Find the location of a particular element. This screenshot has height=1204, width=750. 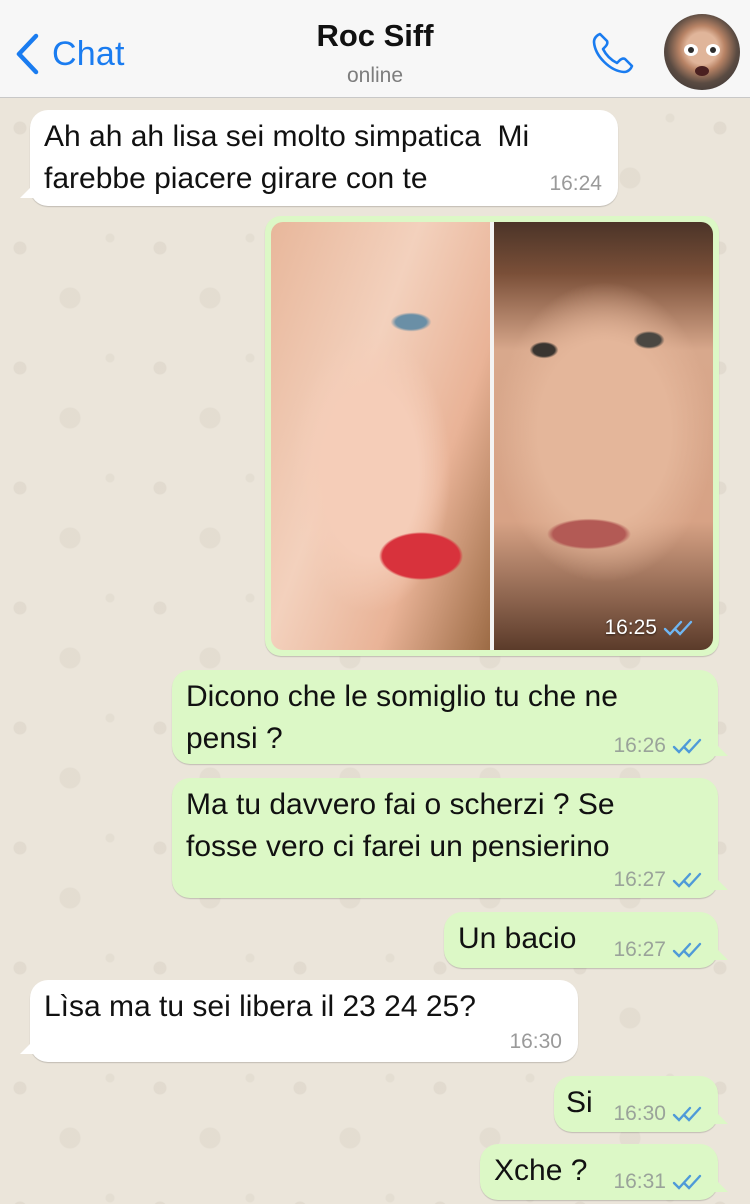

message-bubble-outgoing: Si 16:30 is located at coordinates (636, 1104).